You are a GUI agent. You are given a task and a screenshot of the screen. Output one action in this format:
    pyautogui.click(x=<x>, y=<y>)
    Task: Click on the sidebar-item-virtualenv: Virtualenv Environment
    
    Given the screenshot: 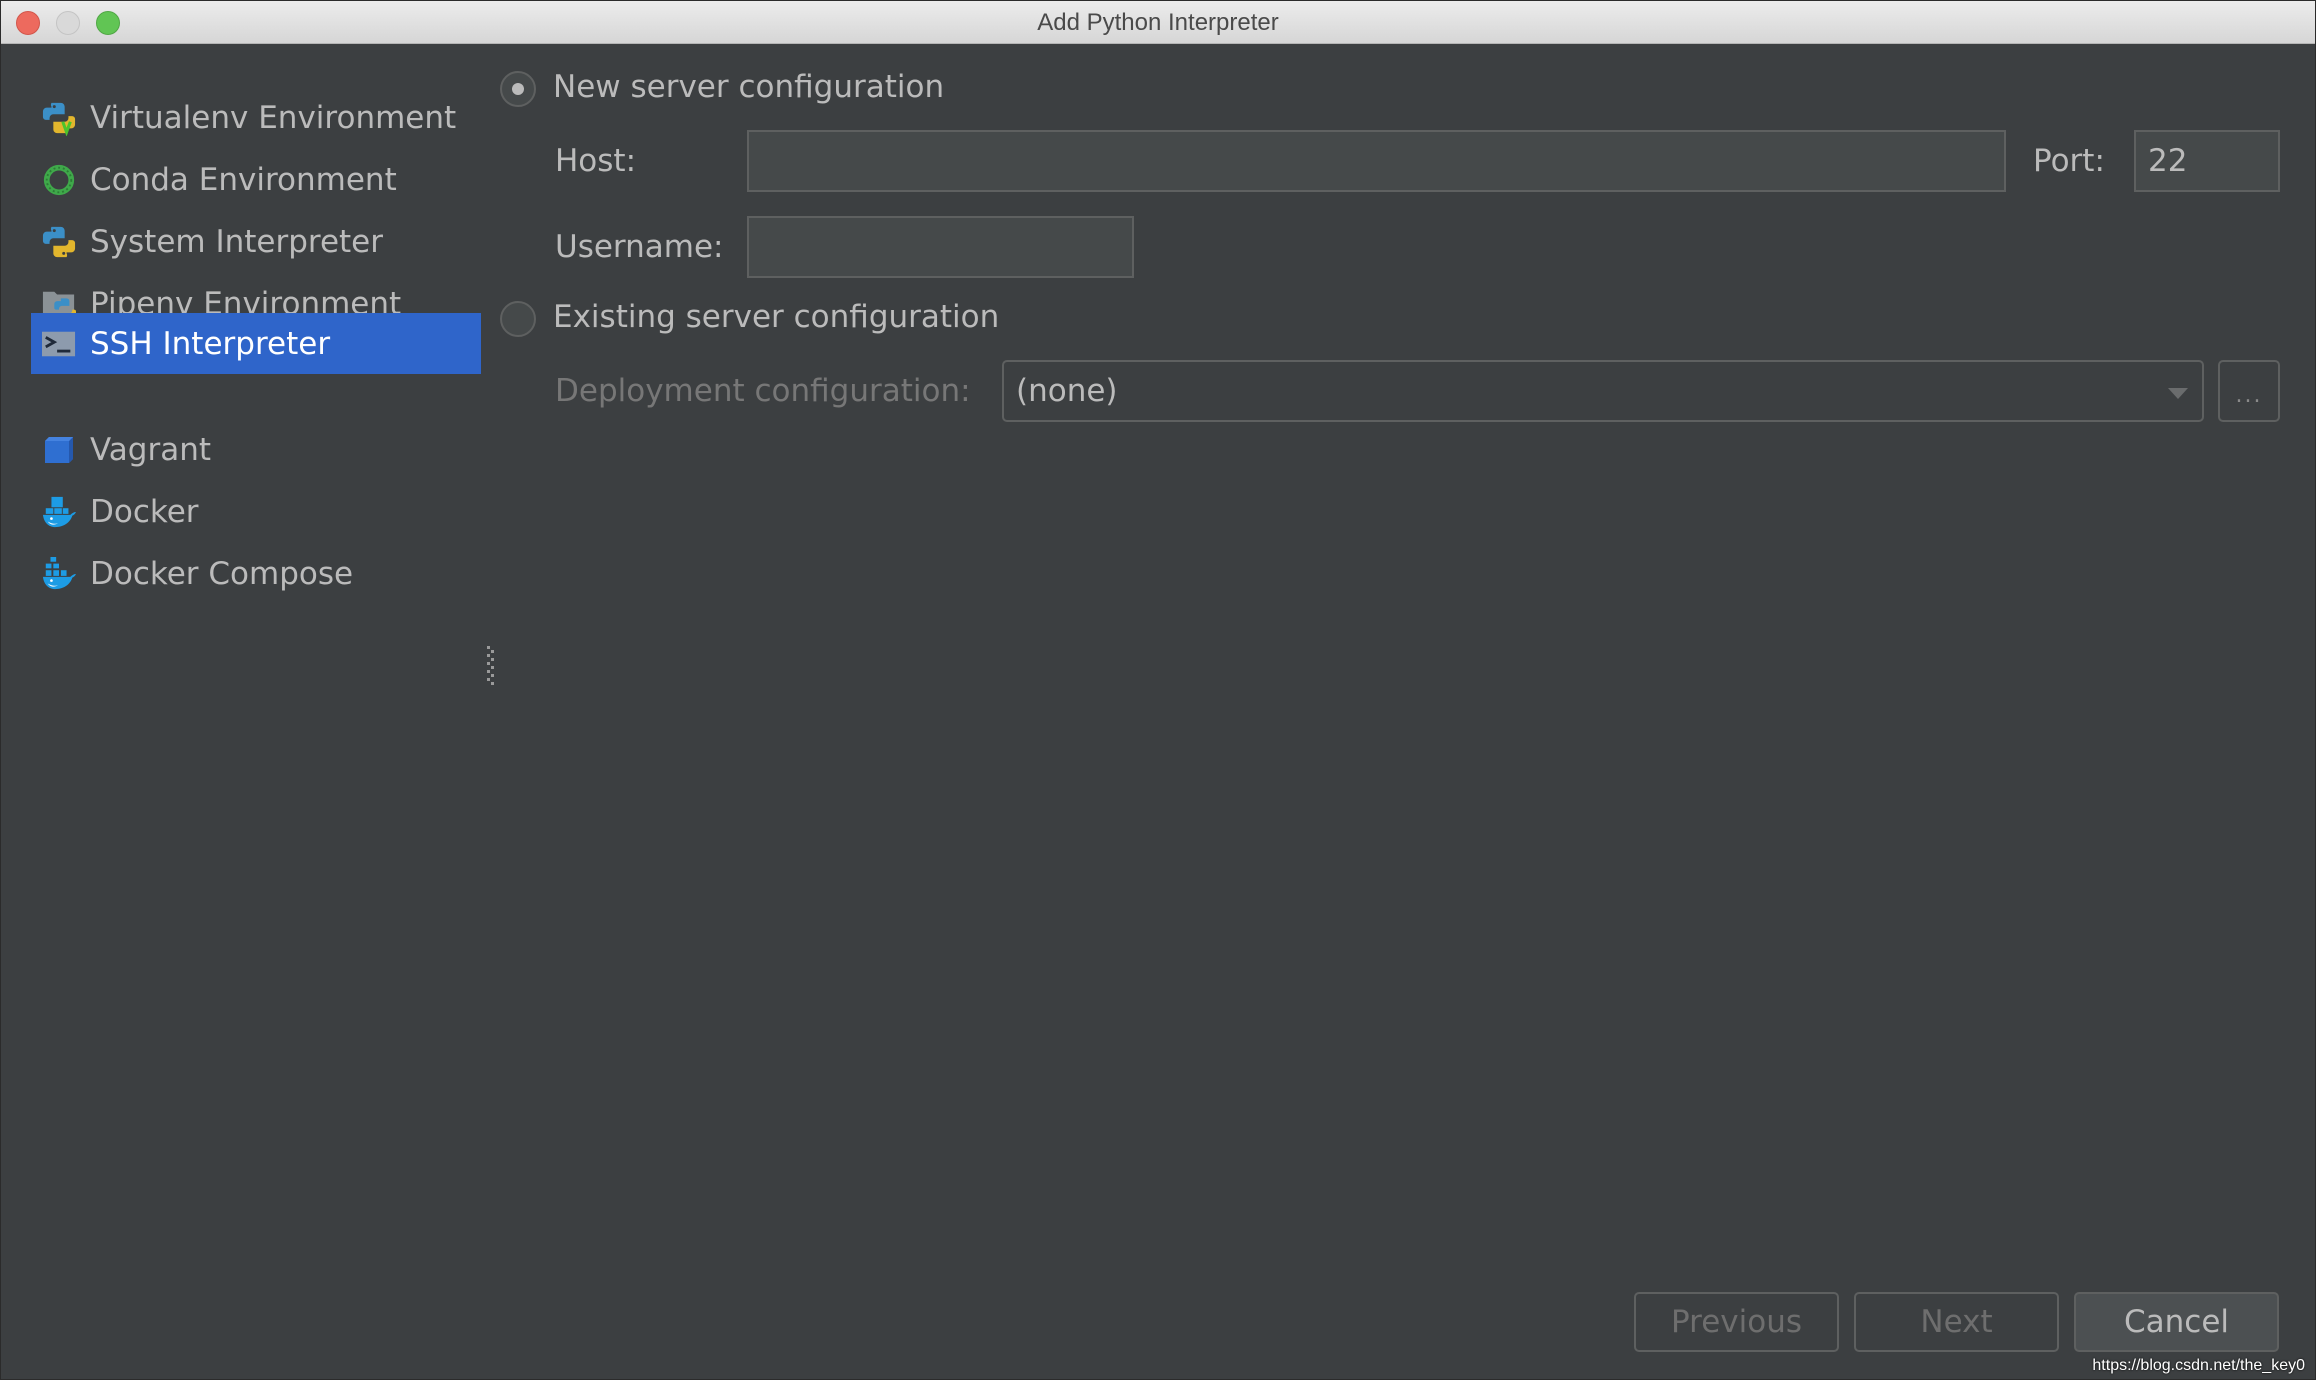 What is the action you would take?
    pyautogui.click(x=256, y=117)
    